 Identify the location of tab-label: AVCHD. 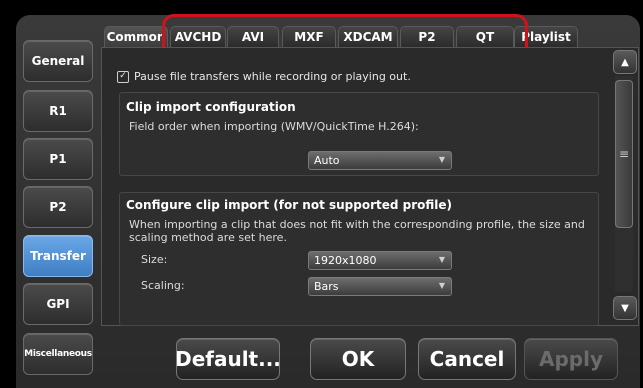
(198, 37).